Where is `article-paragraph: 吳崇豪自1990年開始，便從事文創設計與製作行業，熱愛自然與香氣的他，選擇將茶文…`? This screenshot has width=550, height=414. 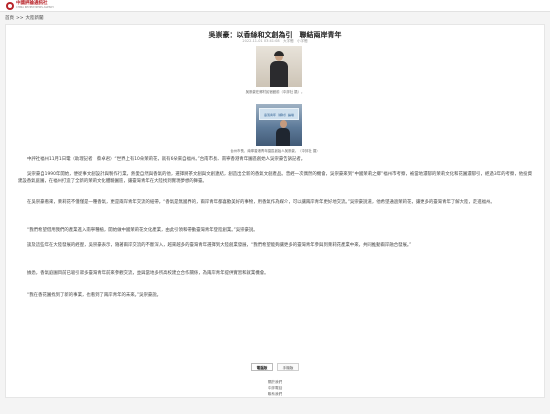
article-paragraph: 吳崇豪自1990年開始，便從事文創設計與製作行業，熱愛自然與香氣的他，選擇將茶文… is located at coordinates (275, 178).